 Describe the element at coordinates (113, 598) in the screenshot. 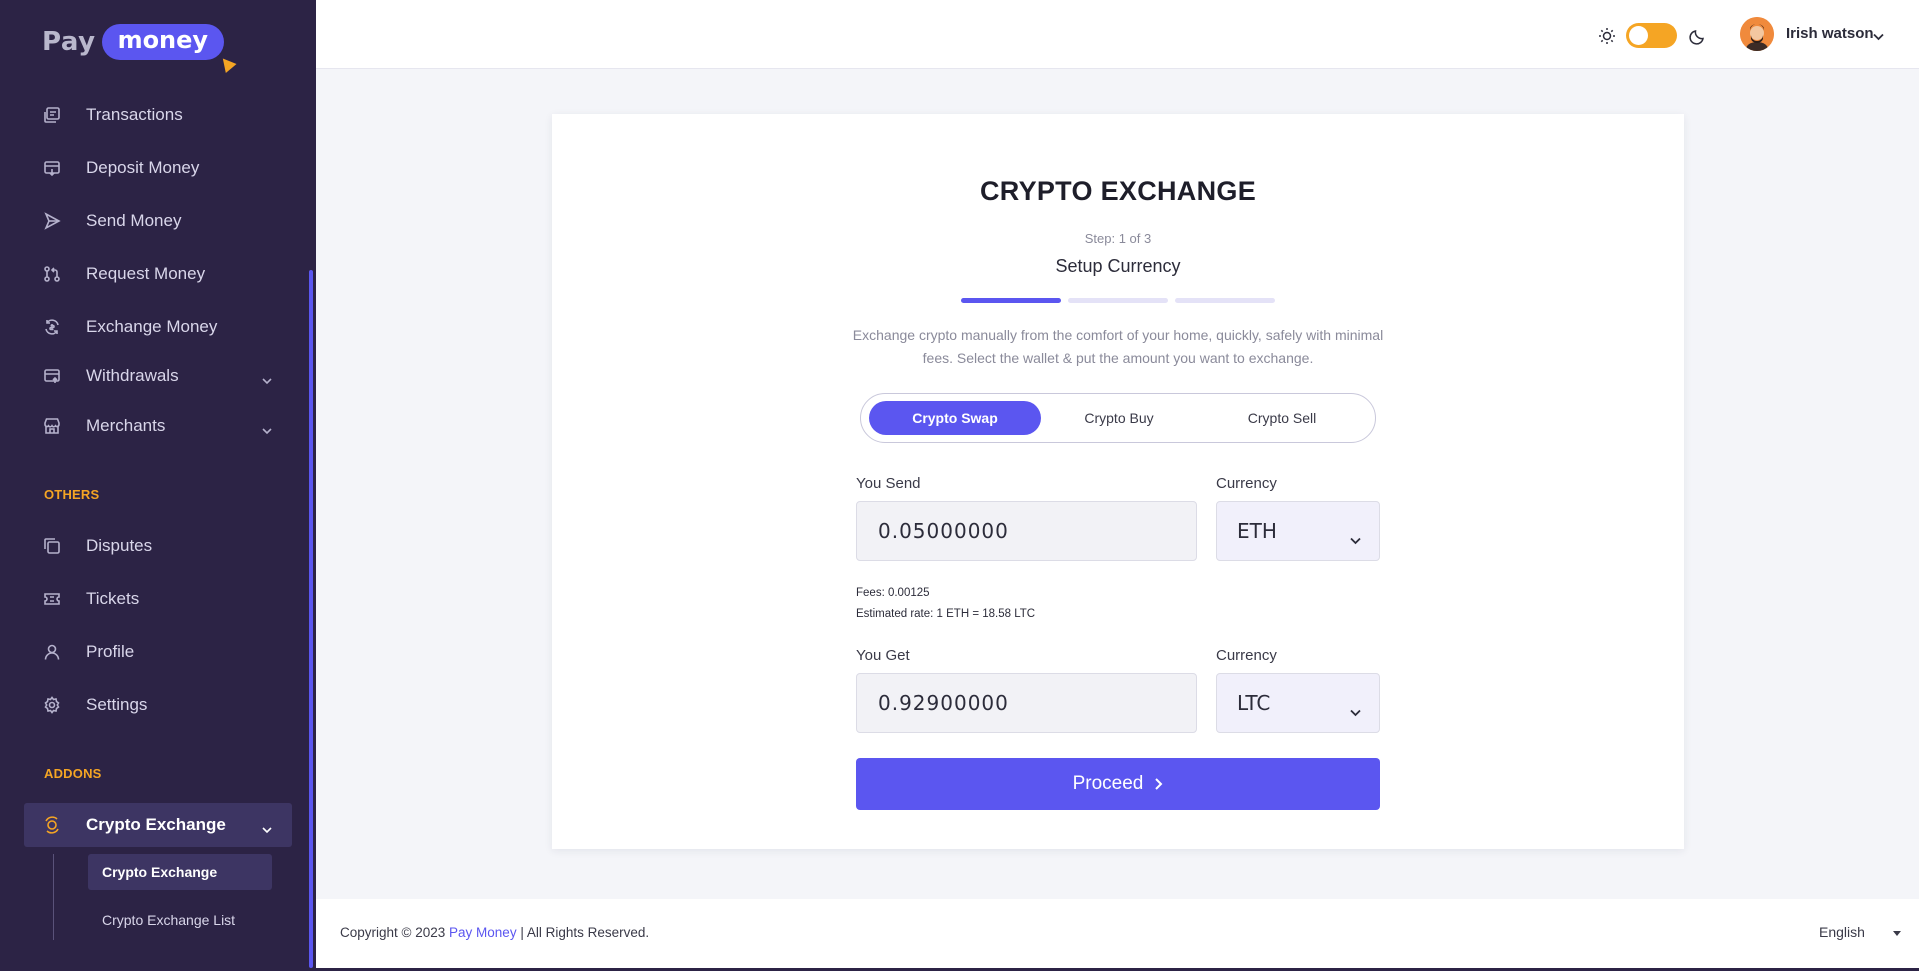

I see `sidebar-item-label: Tickets` at that location.